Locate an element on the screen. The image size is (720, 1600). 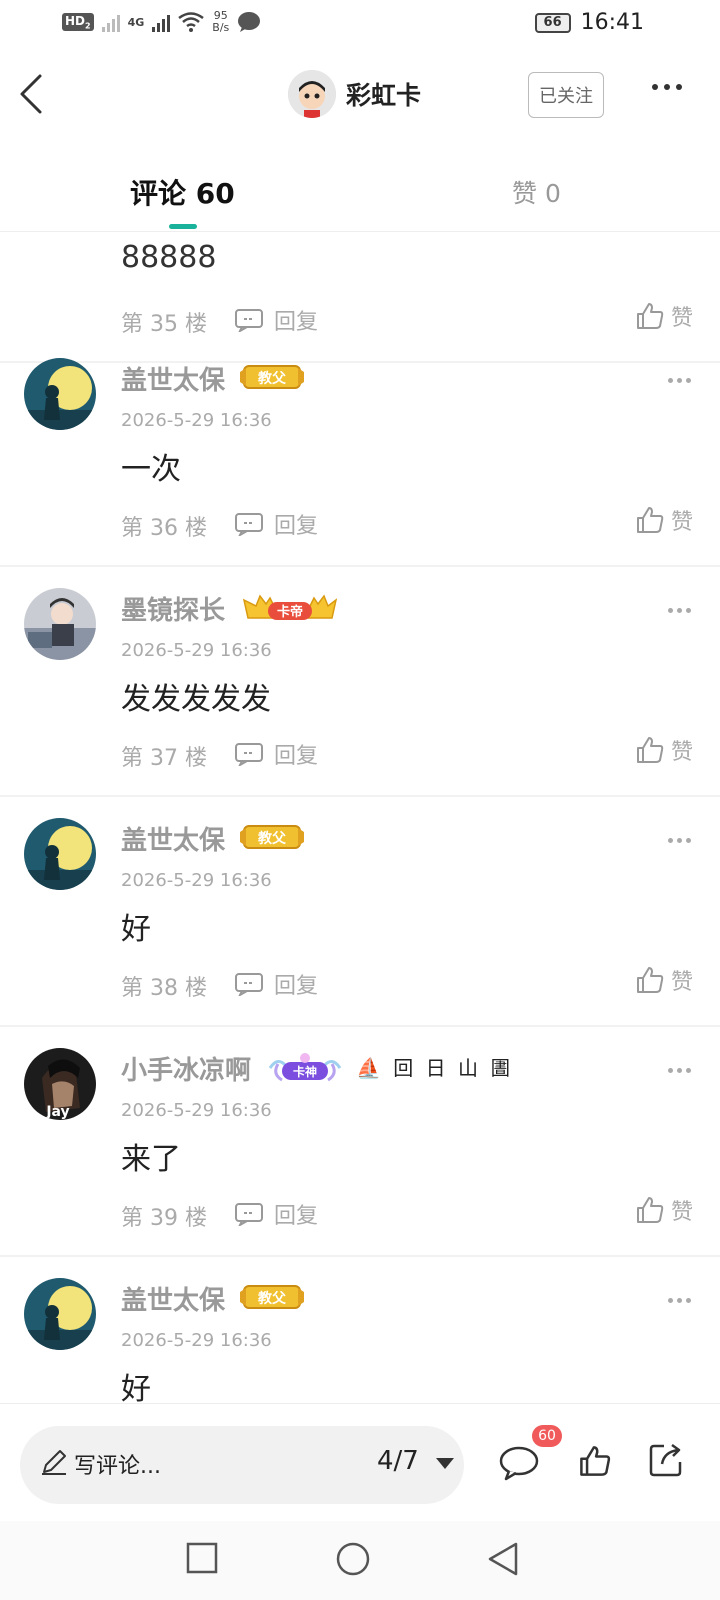
comment-button is located at coordinates (519, 1466).